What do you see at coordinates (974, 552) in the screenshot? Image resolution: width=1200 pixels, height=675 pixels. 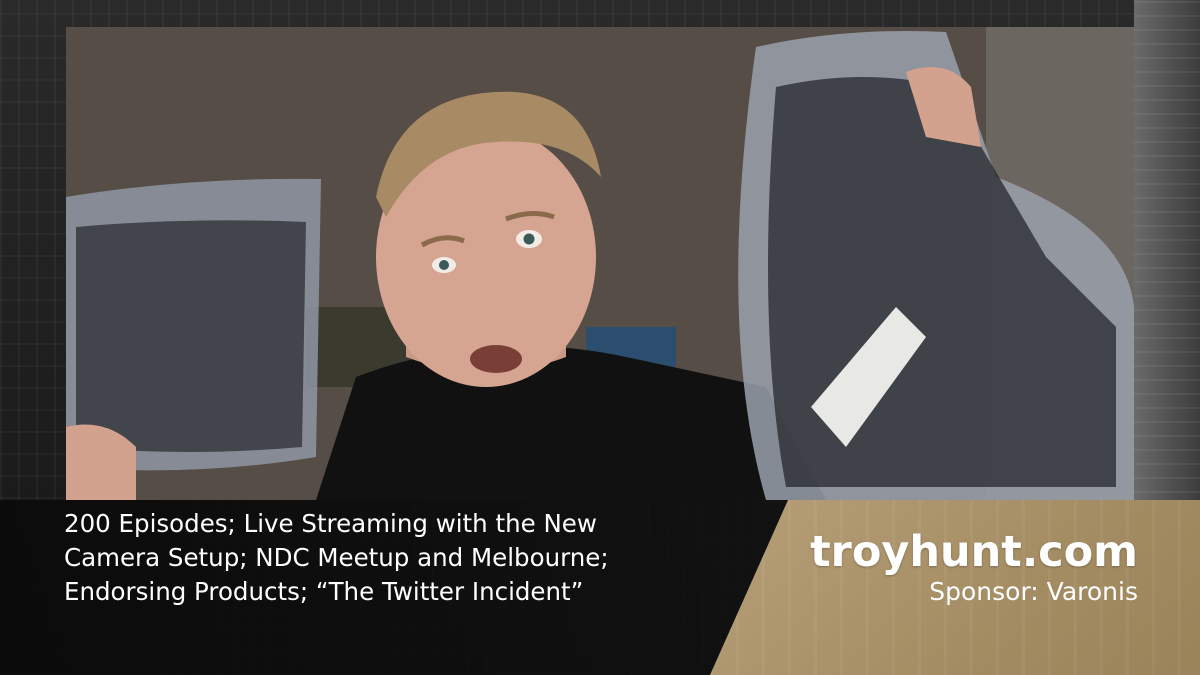 I see `site-name: troyhunt.com` at bounding box center [974, 552].